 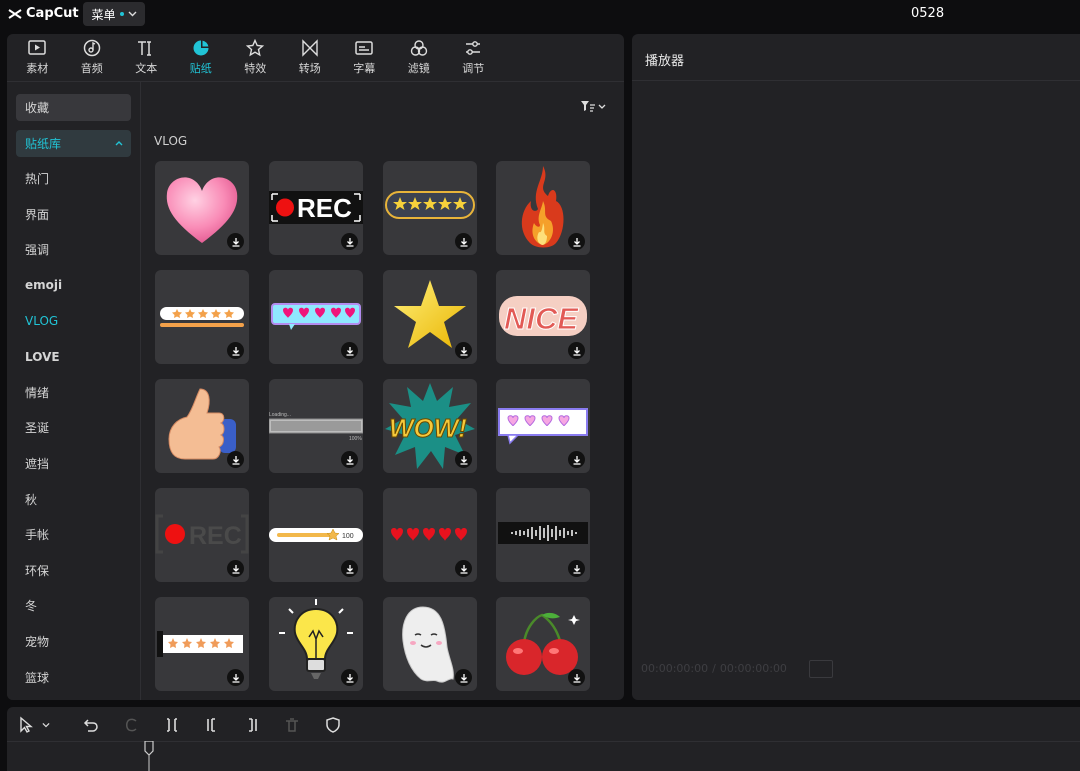 What do you see at coordinates (171, 141) in the screenshot?
I see `section-title: VLOG` at bounding box center [171, 141].